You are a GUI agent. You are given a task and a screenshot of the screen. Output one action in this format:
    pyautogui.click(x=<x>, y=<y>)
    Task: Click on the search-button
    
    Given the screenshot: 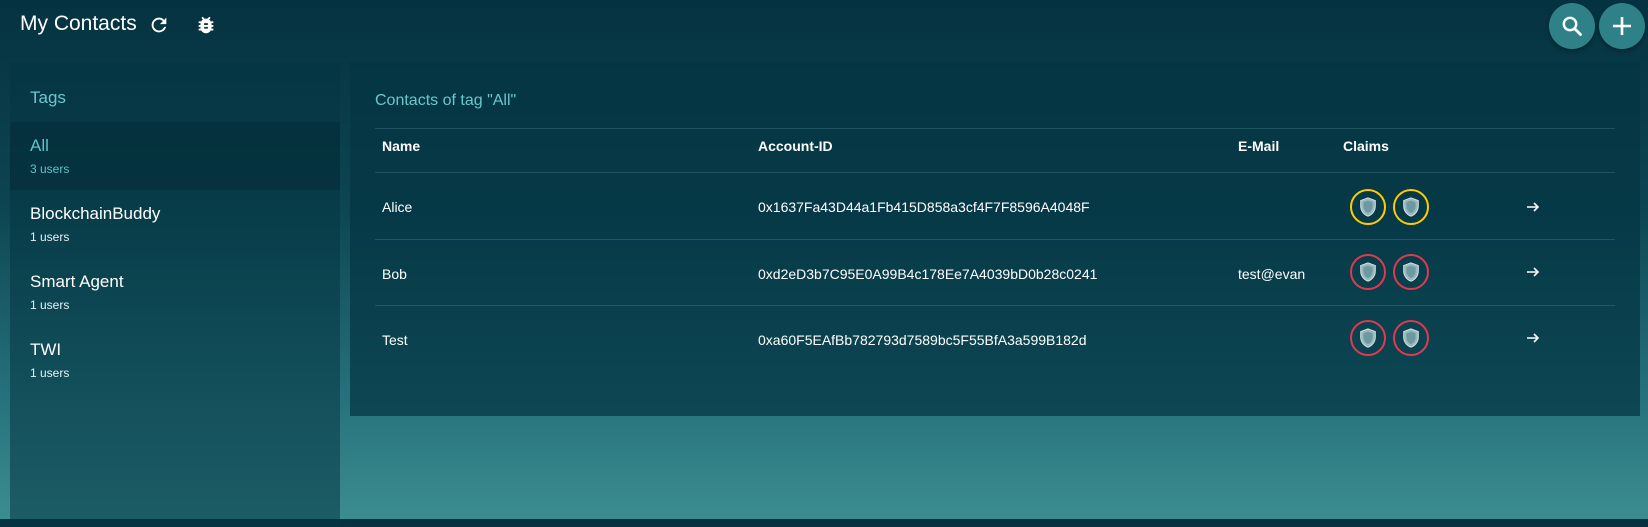 What is the action you would take?
    pyautogui.click(x=1572, y=26)
    